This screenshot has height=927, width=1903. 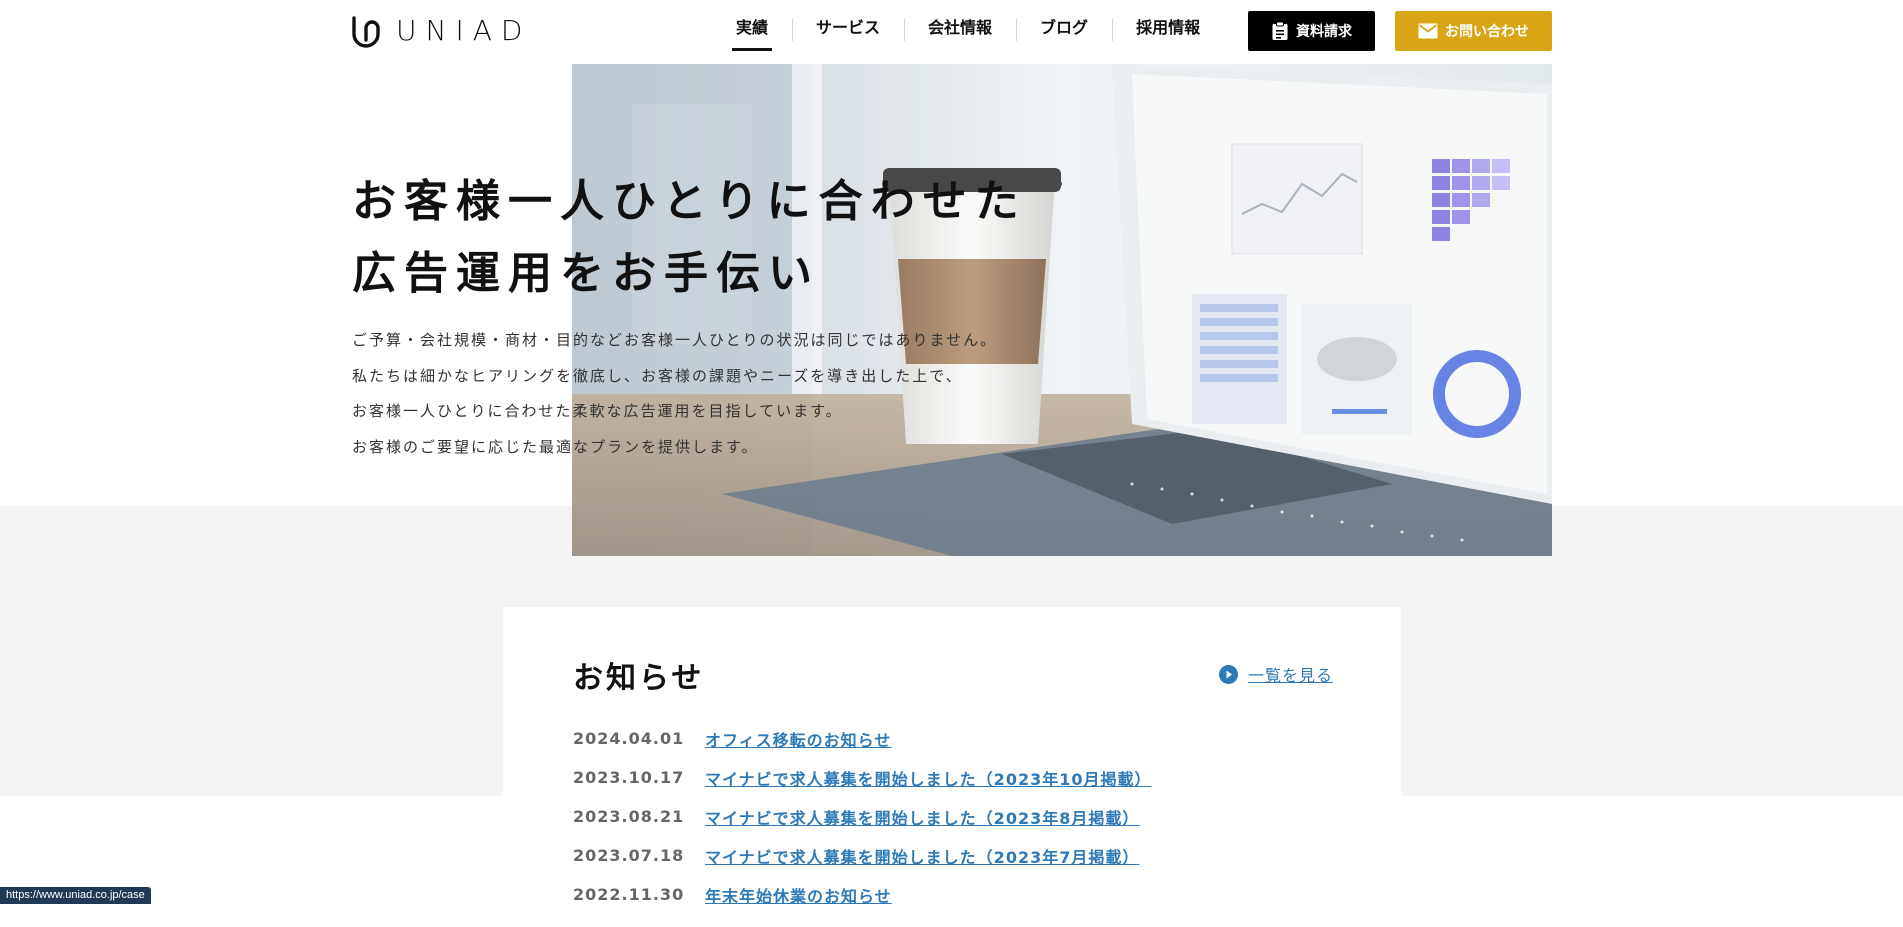 I want to click on news-link: マイナビで求人募集を開始しました（2023年7月掲載）, so click(x=922, y=856).